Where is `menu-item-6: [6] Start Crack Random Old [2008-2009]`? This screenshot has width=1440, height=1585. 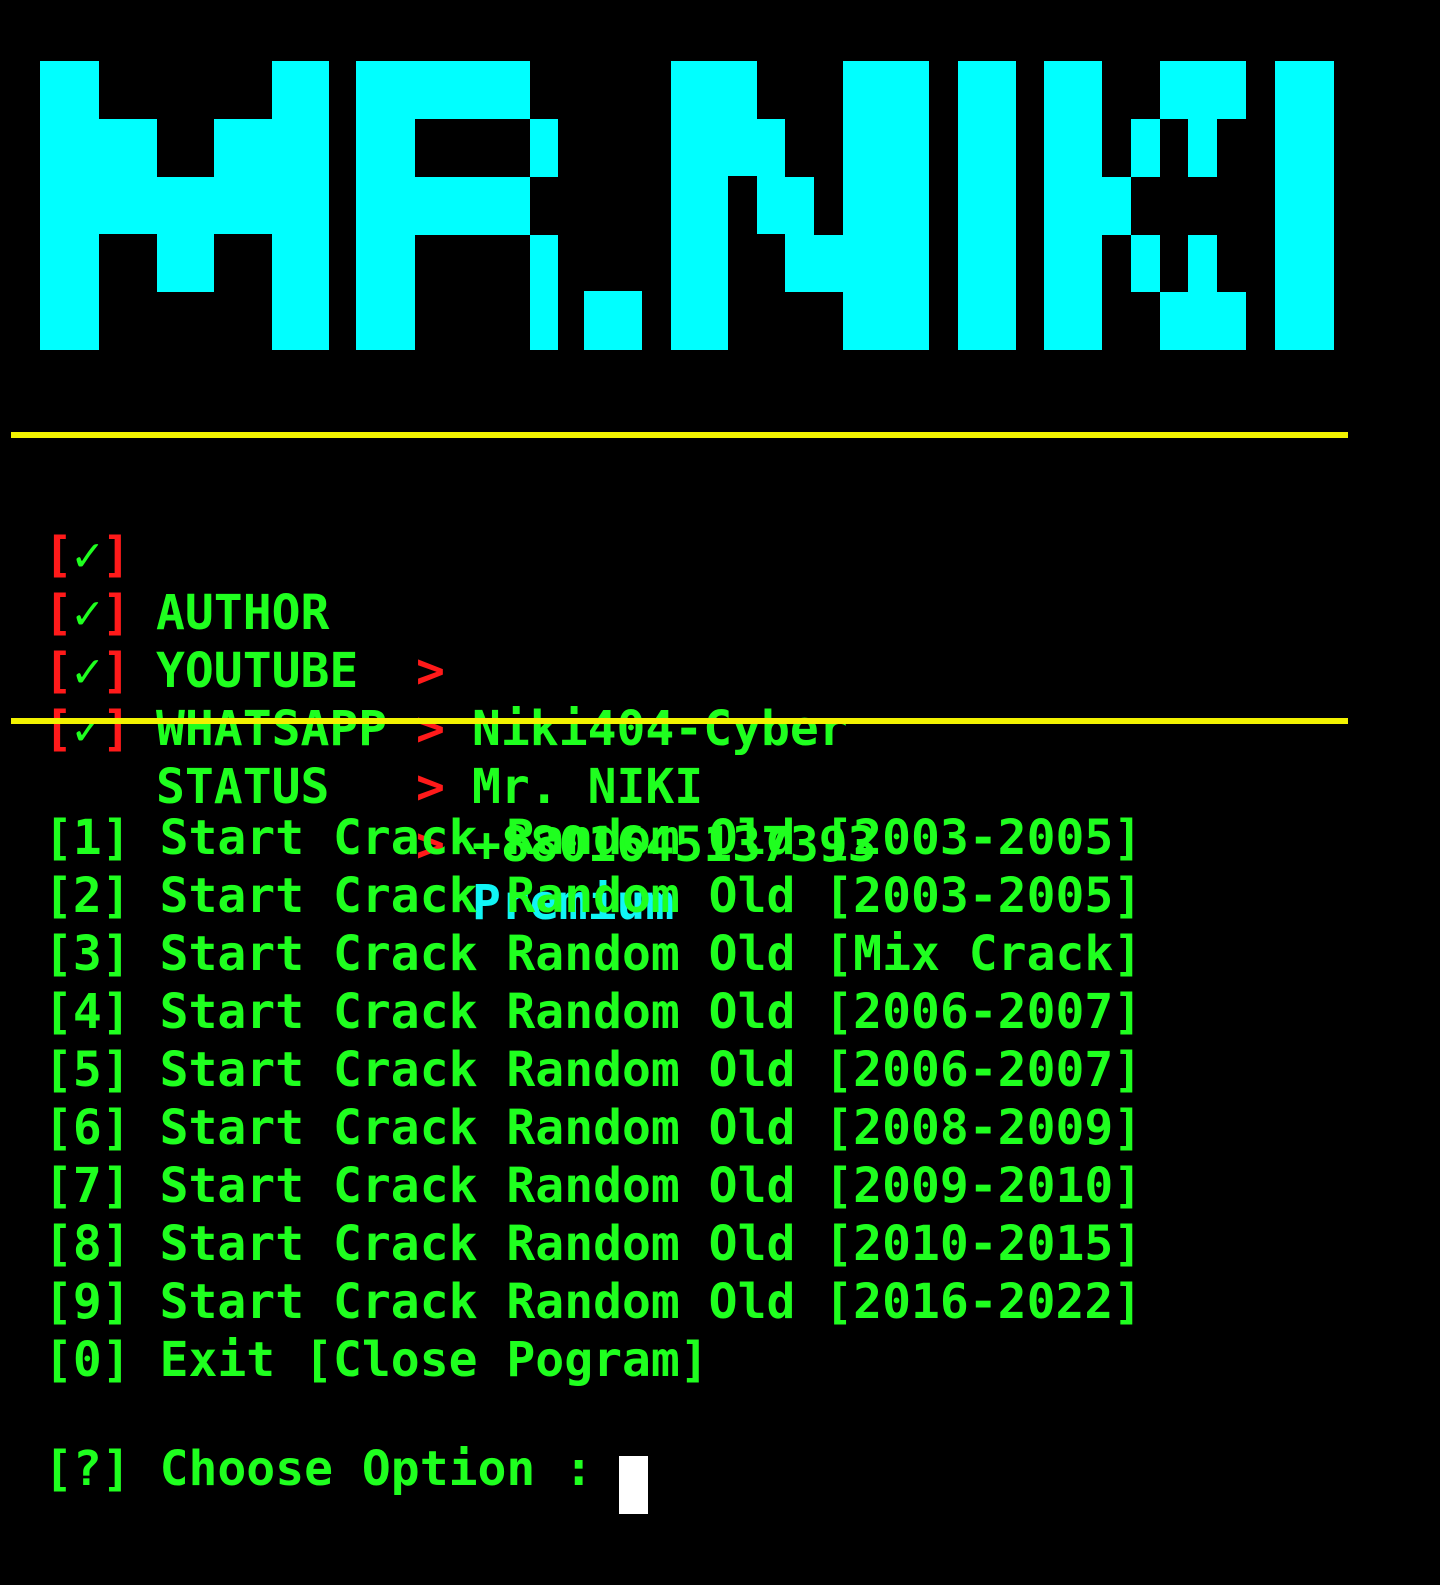
menu-item-6: [6] Start Crack Random Old [2008-2009] is located at coordinates (593, 1128).